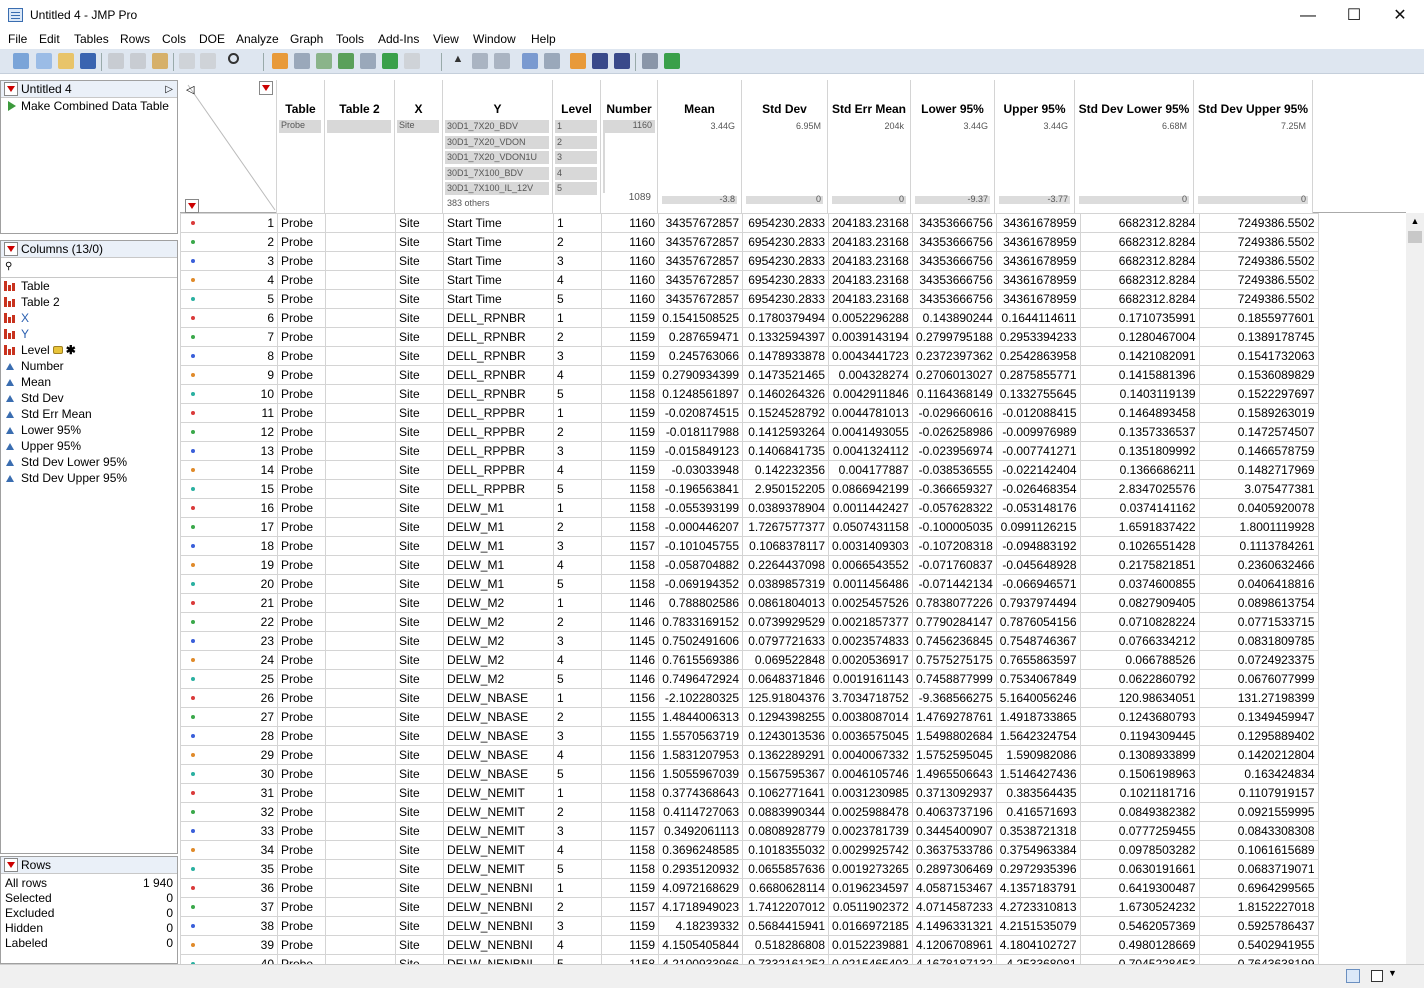 The image size is (1424, 988). What do you see at coordinates (229, 831) in the screenshot?
I see `cell-row-number: 33` at bounding box center [229, 831].